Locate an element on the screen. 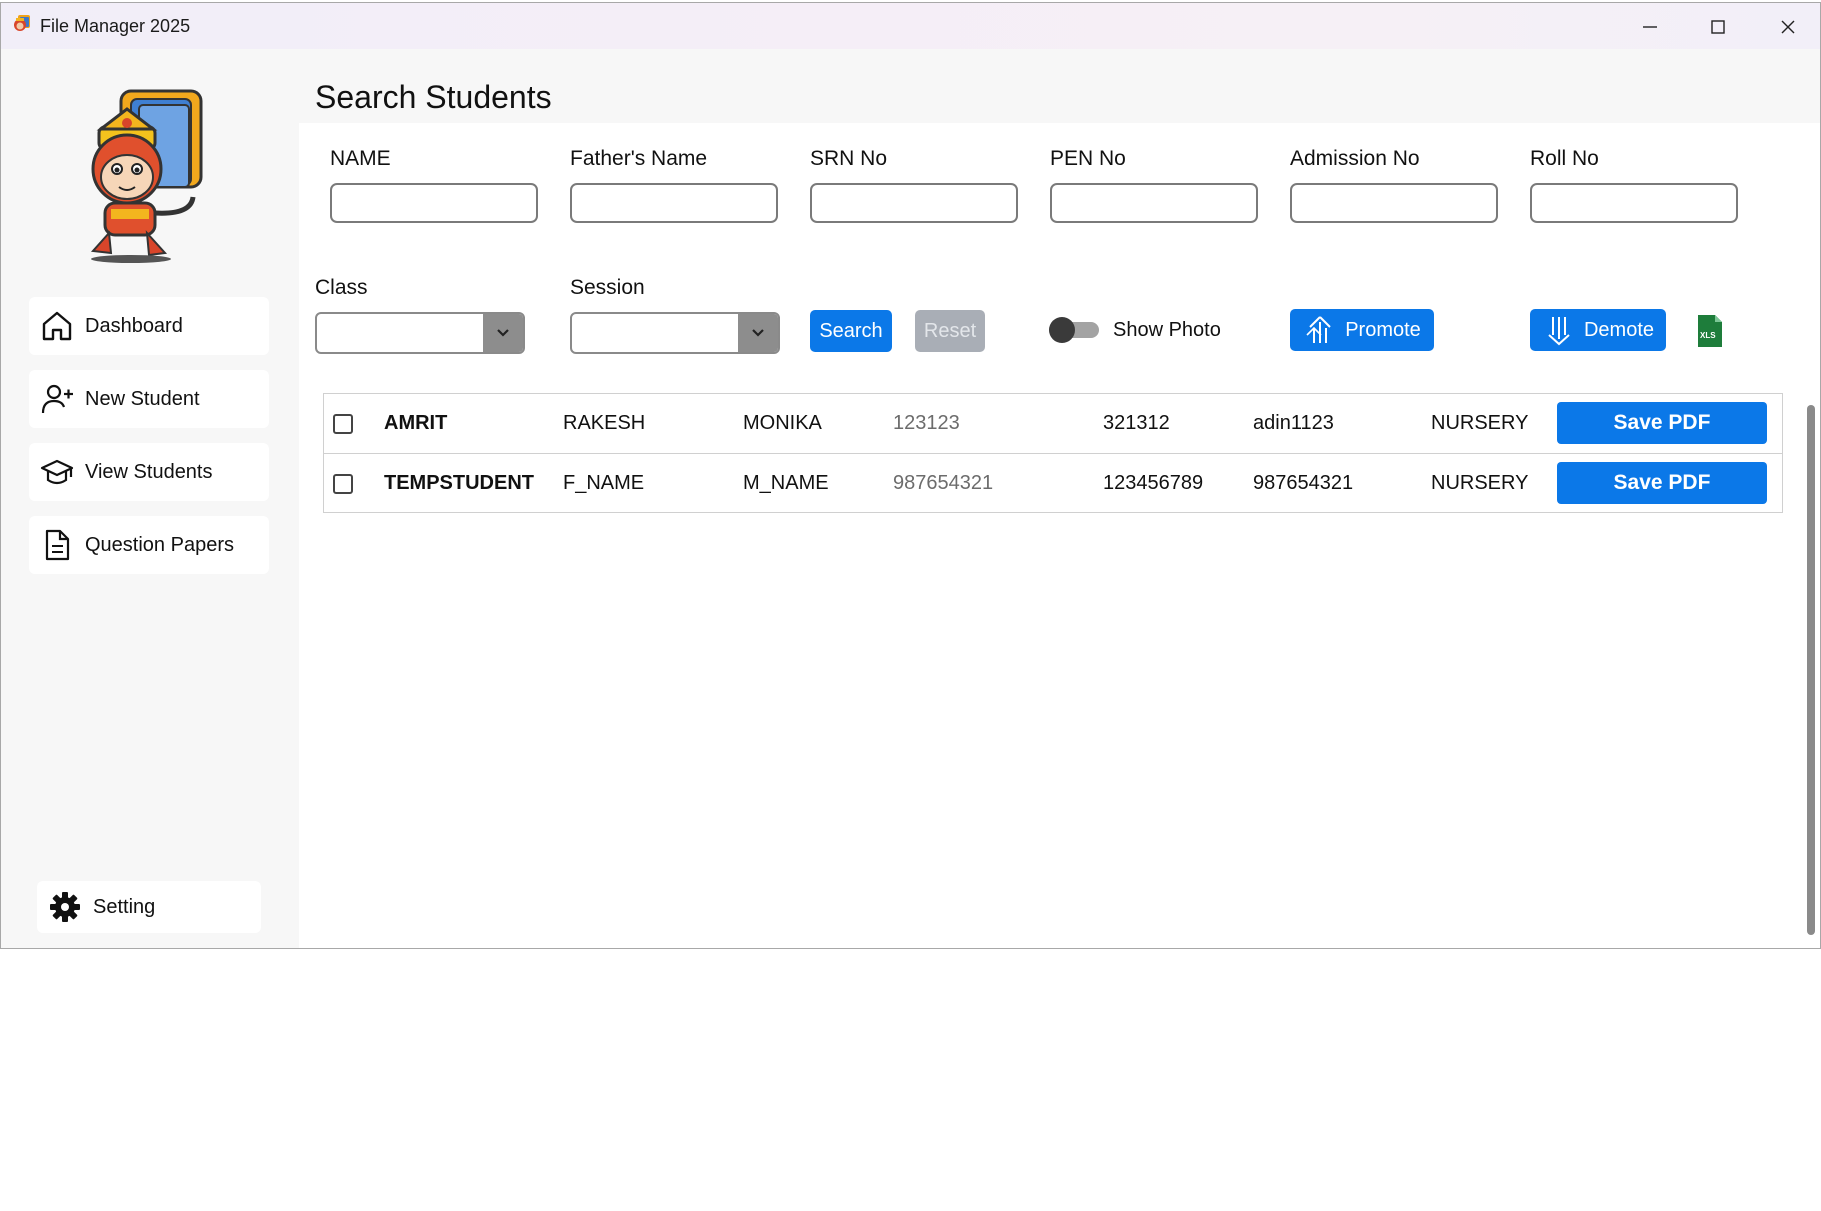  demote-button: Demote is located at coordinates (1598, 330).